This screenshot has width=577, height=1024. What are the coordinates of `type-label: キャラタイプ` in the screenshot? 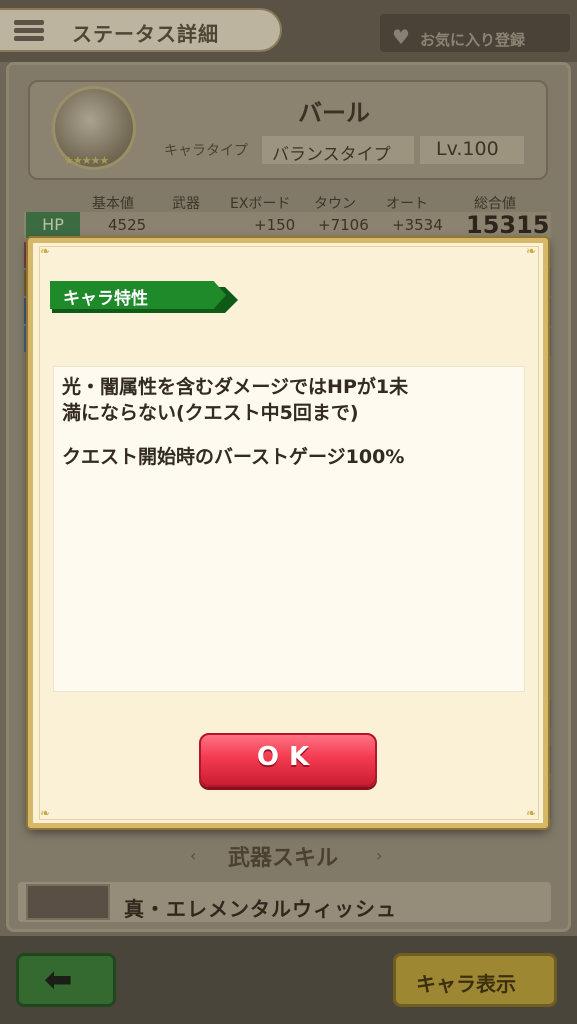 It's located at (206, 151).